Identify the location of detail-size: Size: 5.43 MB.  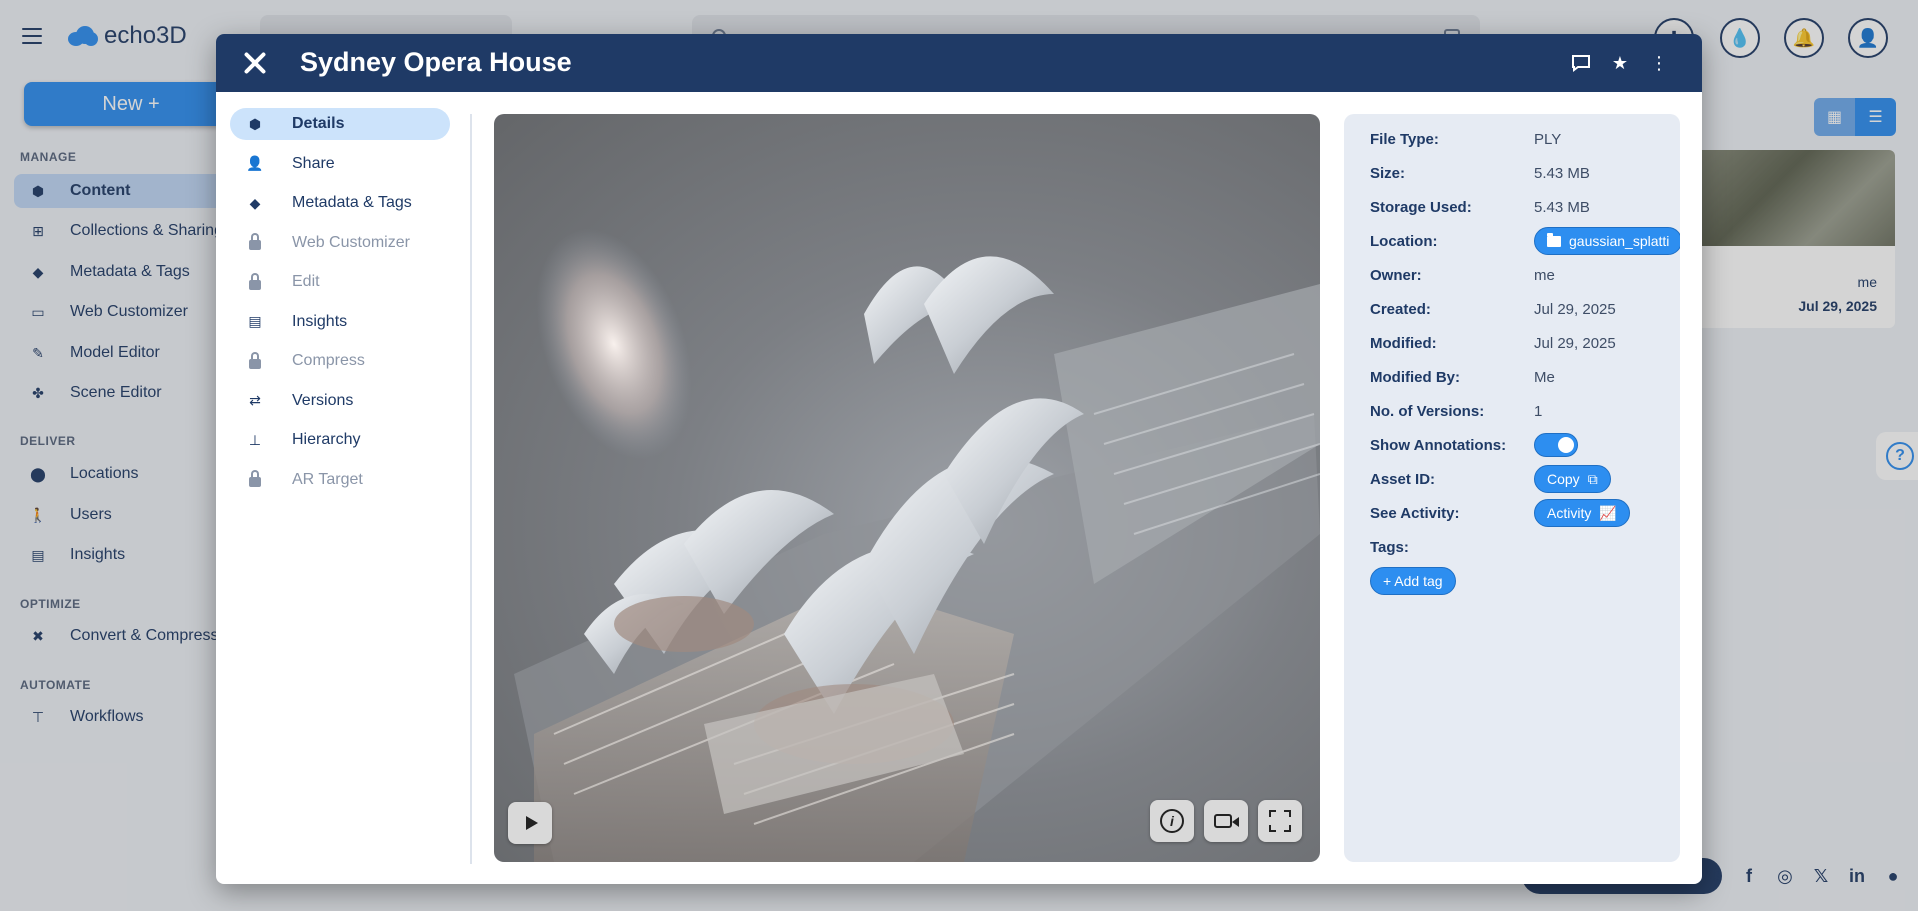
(1480, 173).